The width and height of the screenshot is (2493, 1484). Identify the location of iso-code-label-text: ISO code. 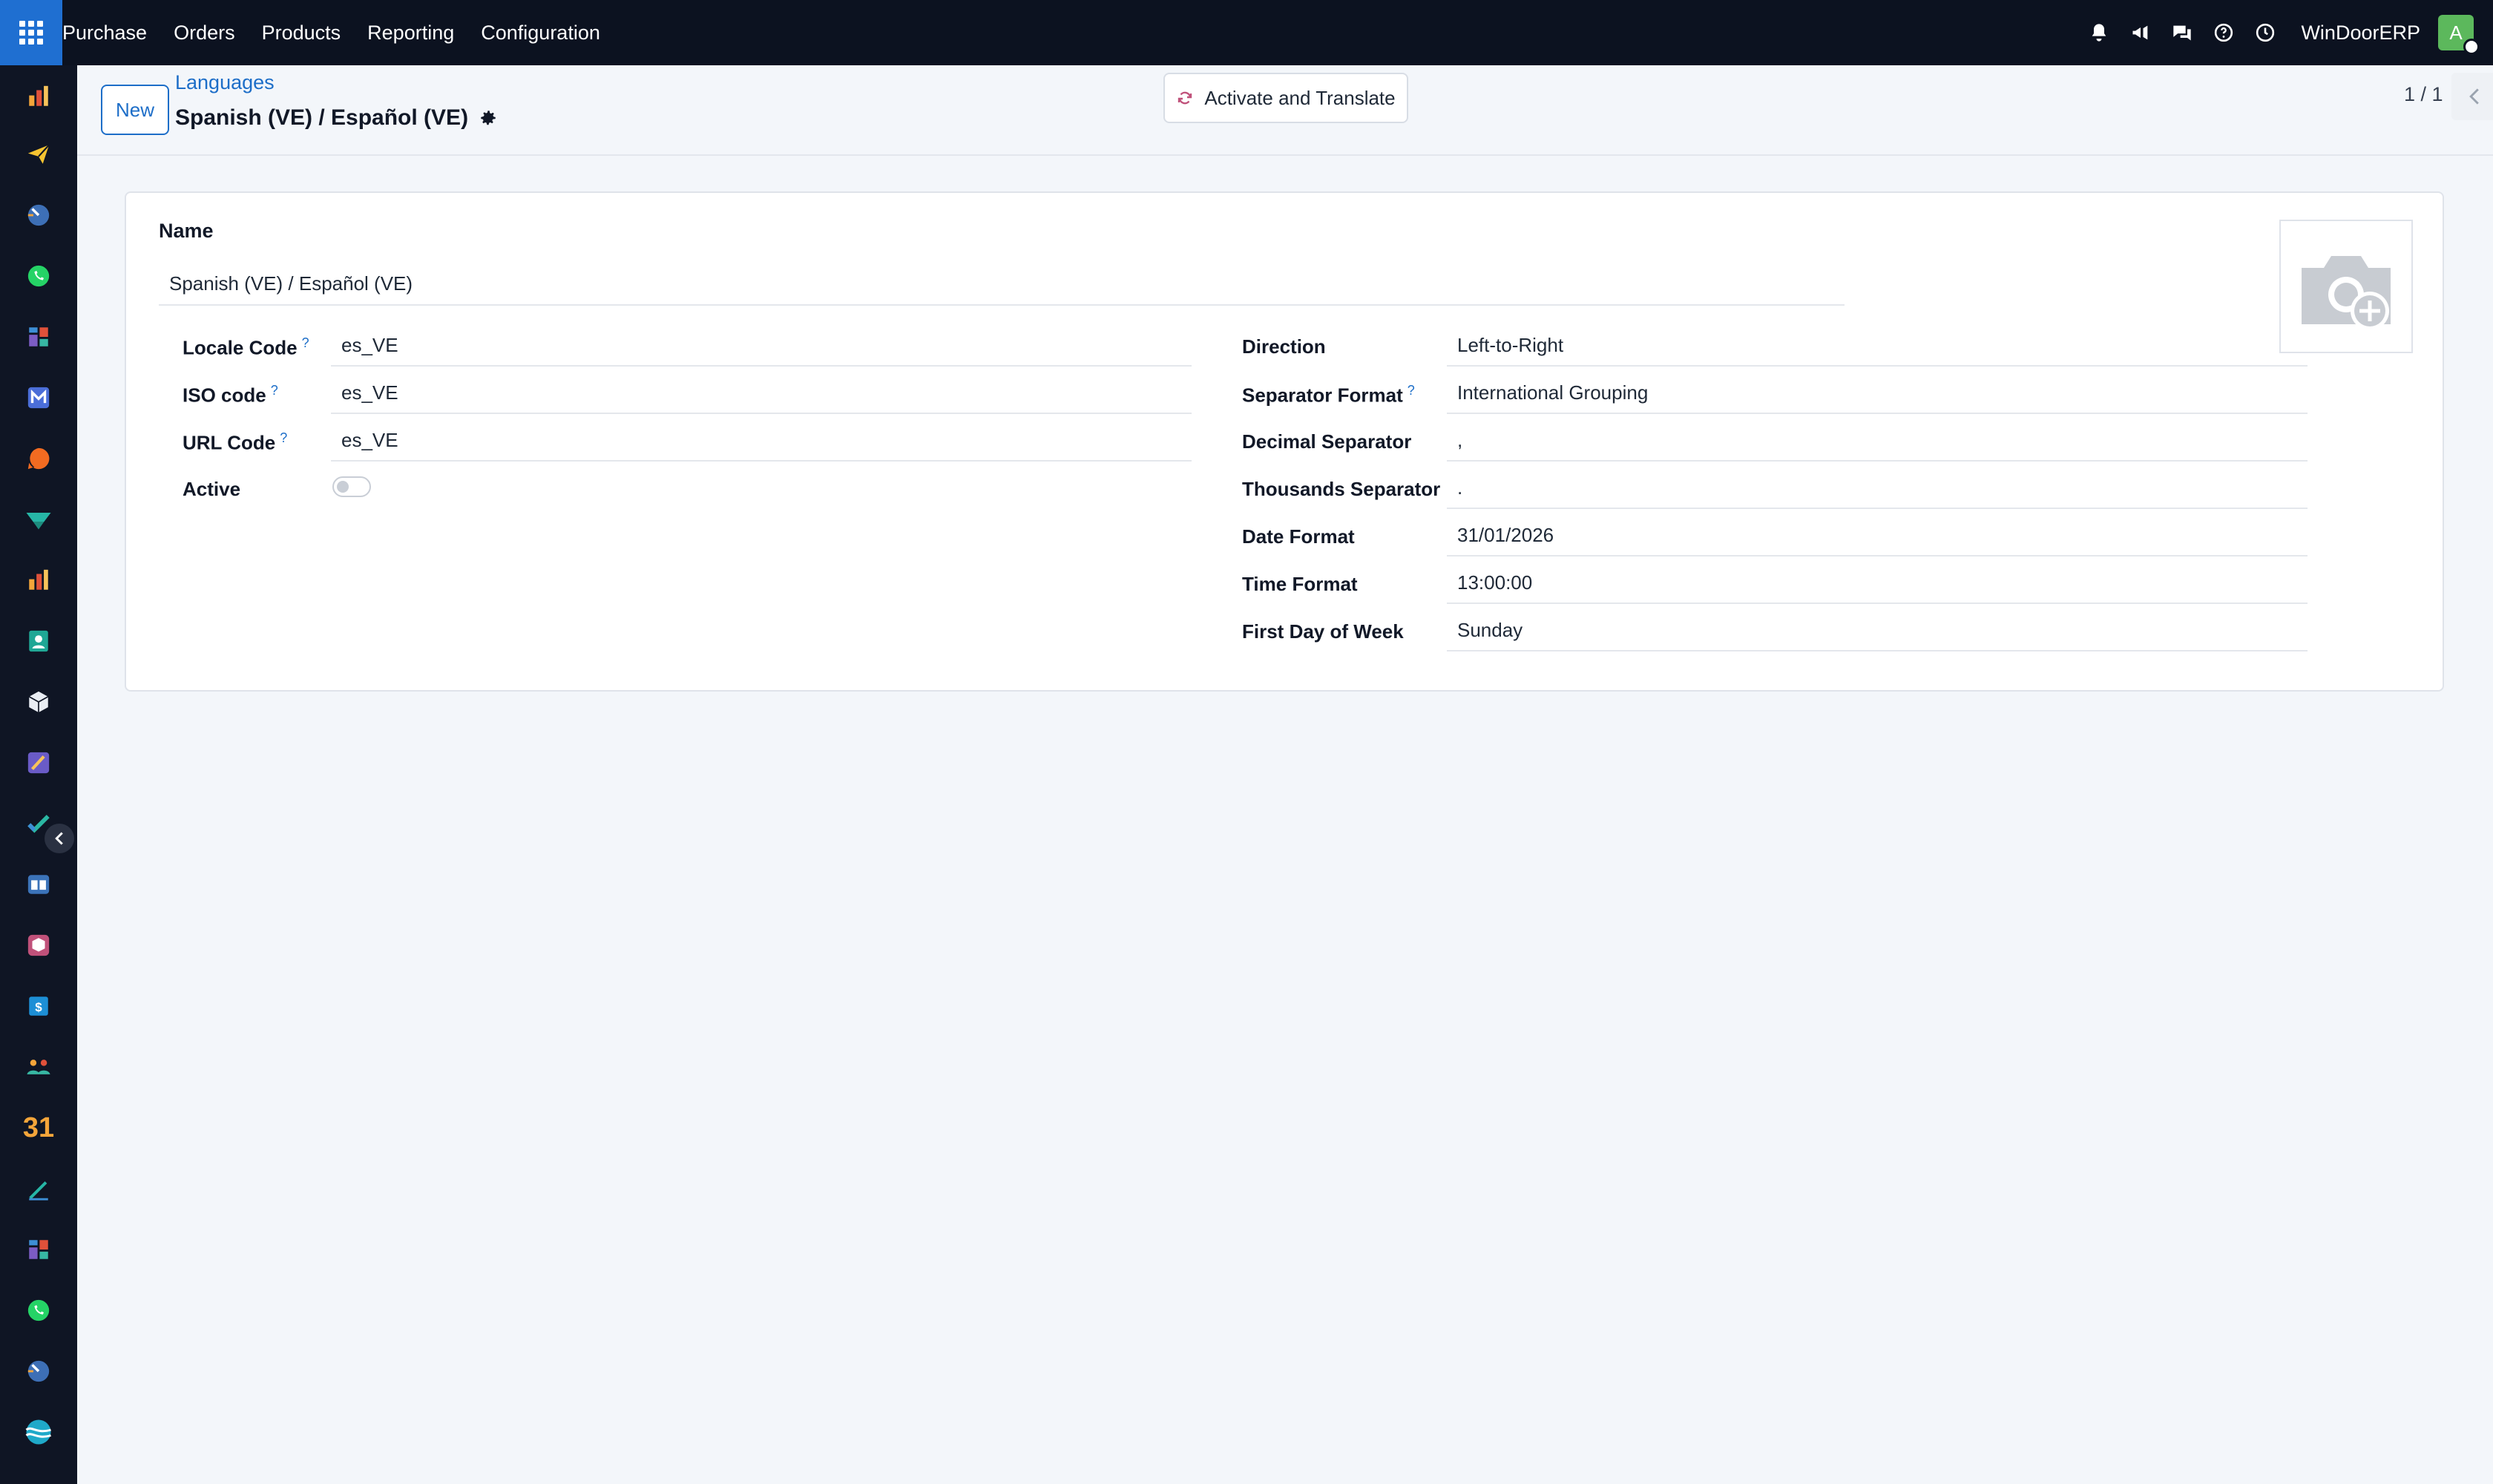
(224, 395).